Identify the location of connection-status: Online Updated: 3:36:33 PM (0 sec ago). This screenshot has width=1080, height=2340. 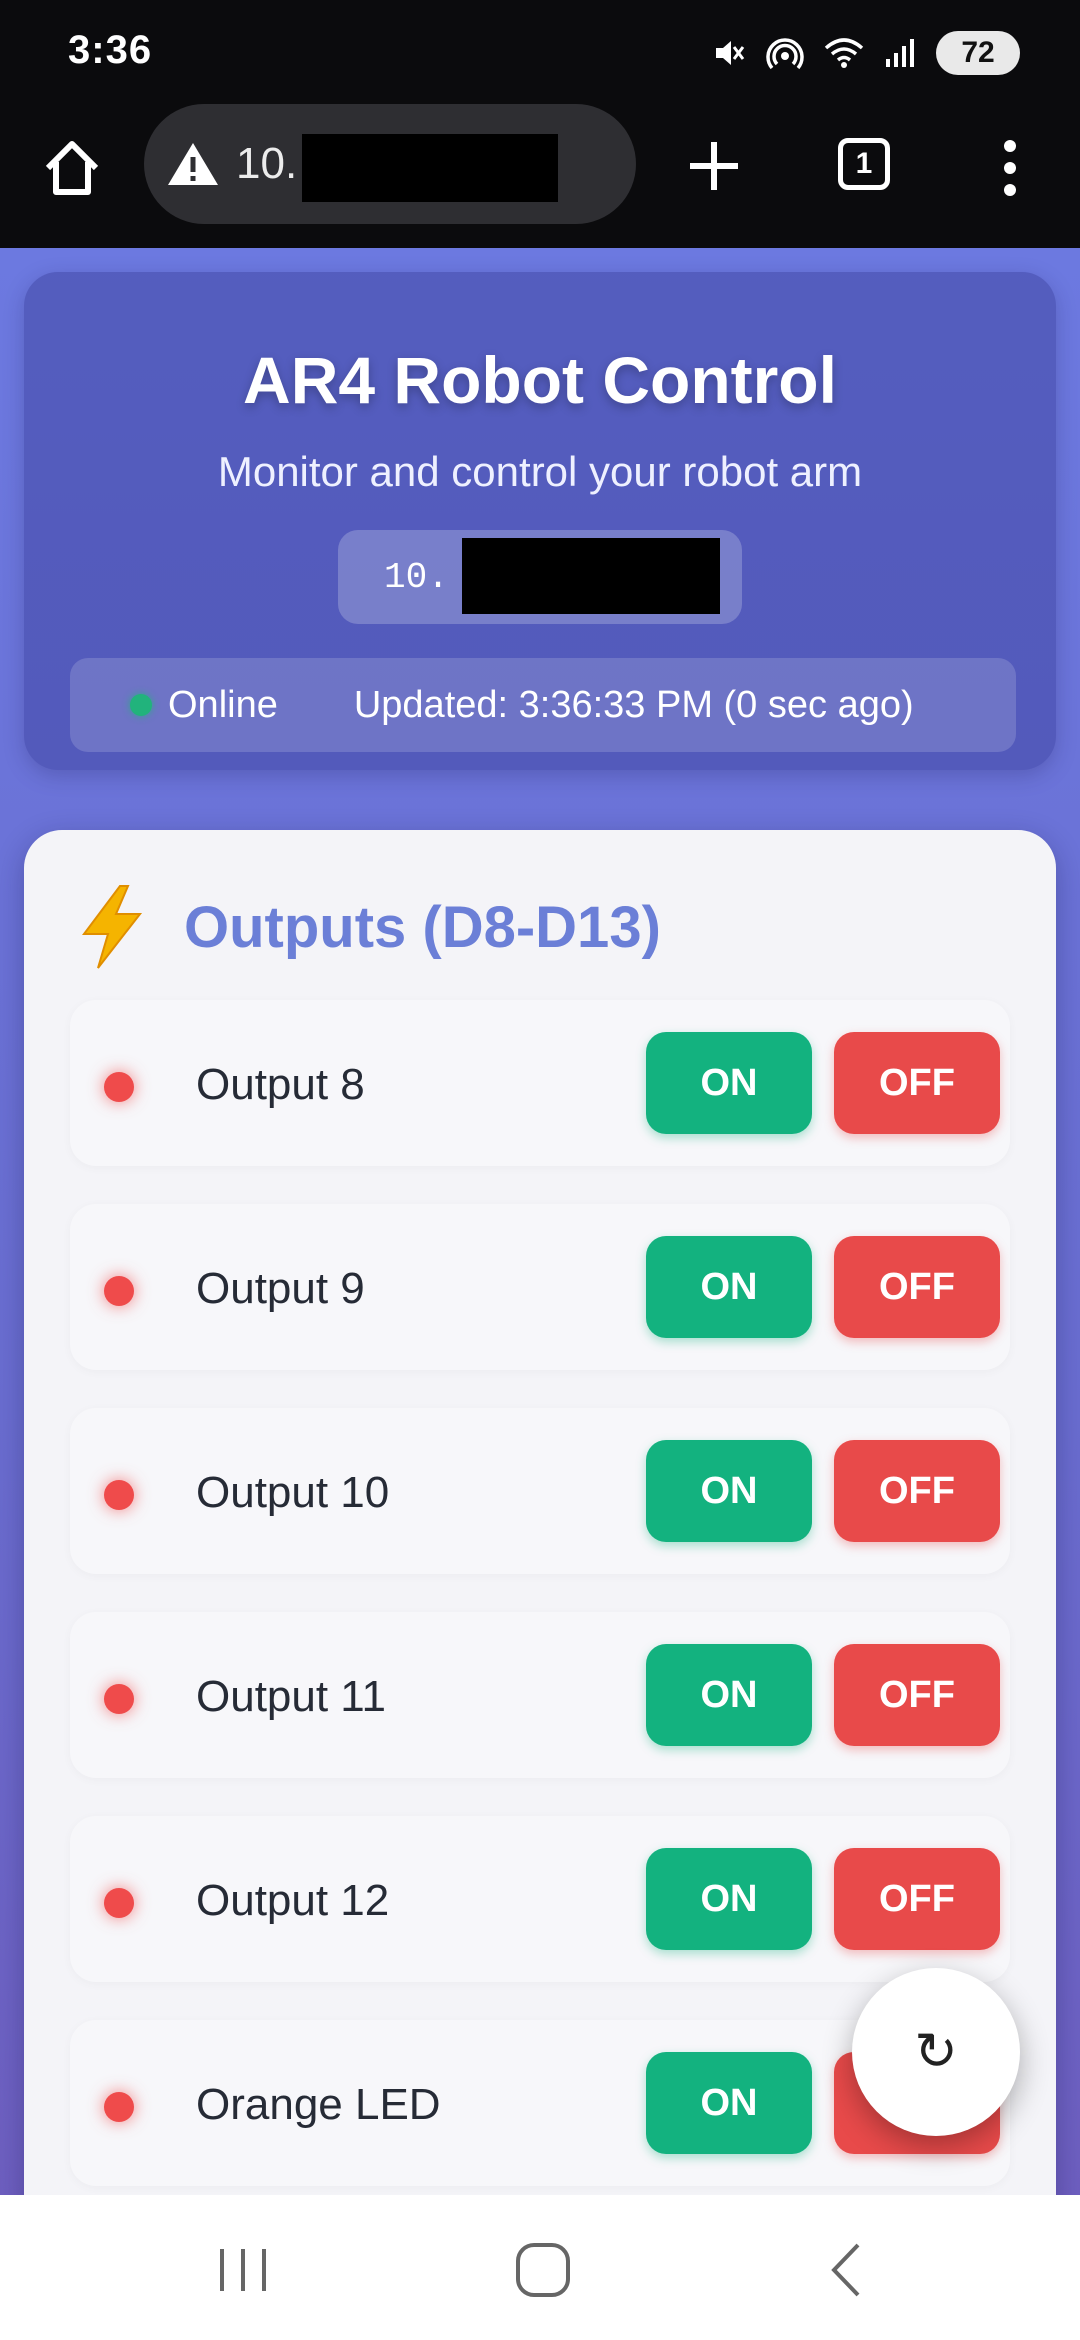
(543, 705).